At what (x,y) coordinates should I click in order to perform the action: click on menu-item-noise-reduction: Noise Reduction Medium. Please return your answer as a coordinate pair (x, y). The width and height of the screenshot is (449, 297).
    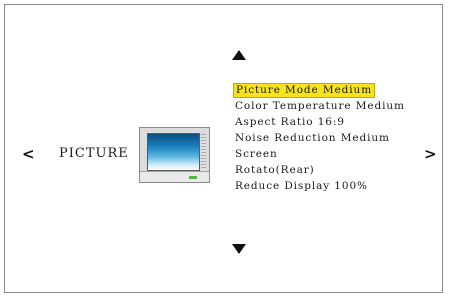
    Looking at the image, I should click on (320, 138).